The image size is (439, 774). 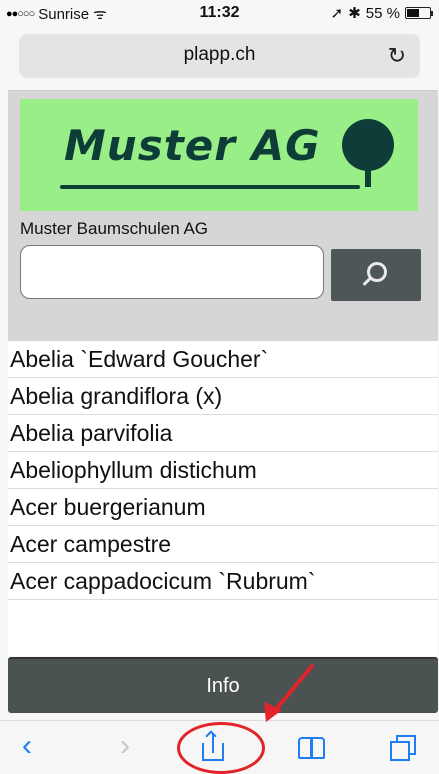 What do you see at coordinates (292, 690) in the screenshot?
I see `annotation-arrow-shaft` at bounding box center [292, 690].